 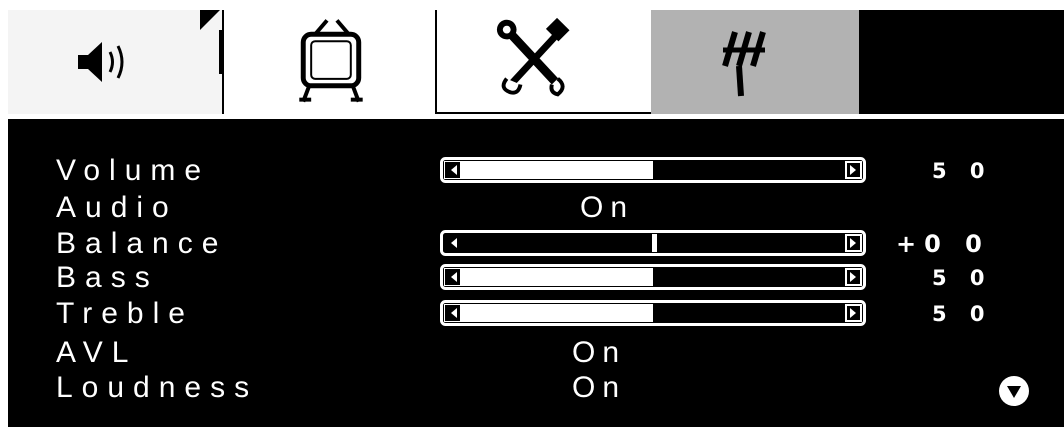 I want to click on volume-slider-track, so click(x=653, y=170).